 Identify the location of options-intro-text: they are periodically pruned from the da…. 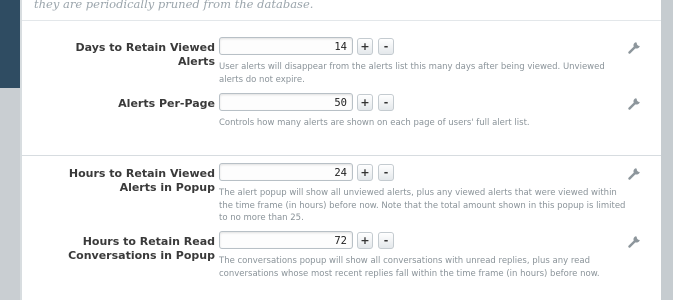
(174, 5).